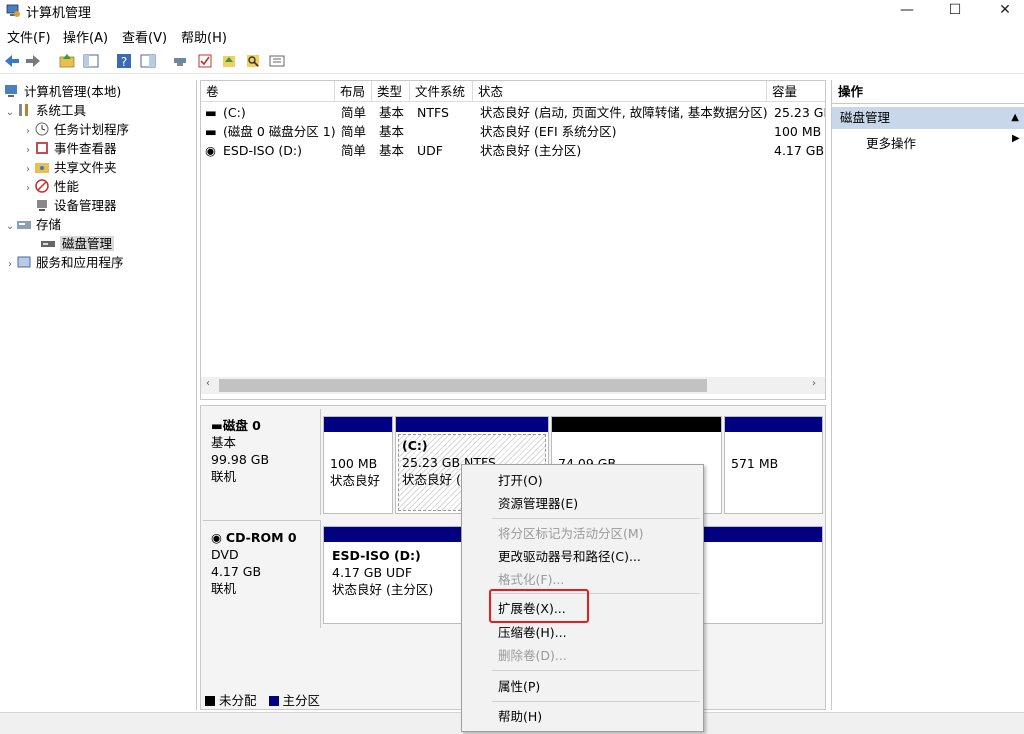 The image size is (1024, 734). I want to click on tree-item-performance: › 性能, so click(50, 186).